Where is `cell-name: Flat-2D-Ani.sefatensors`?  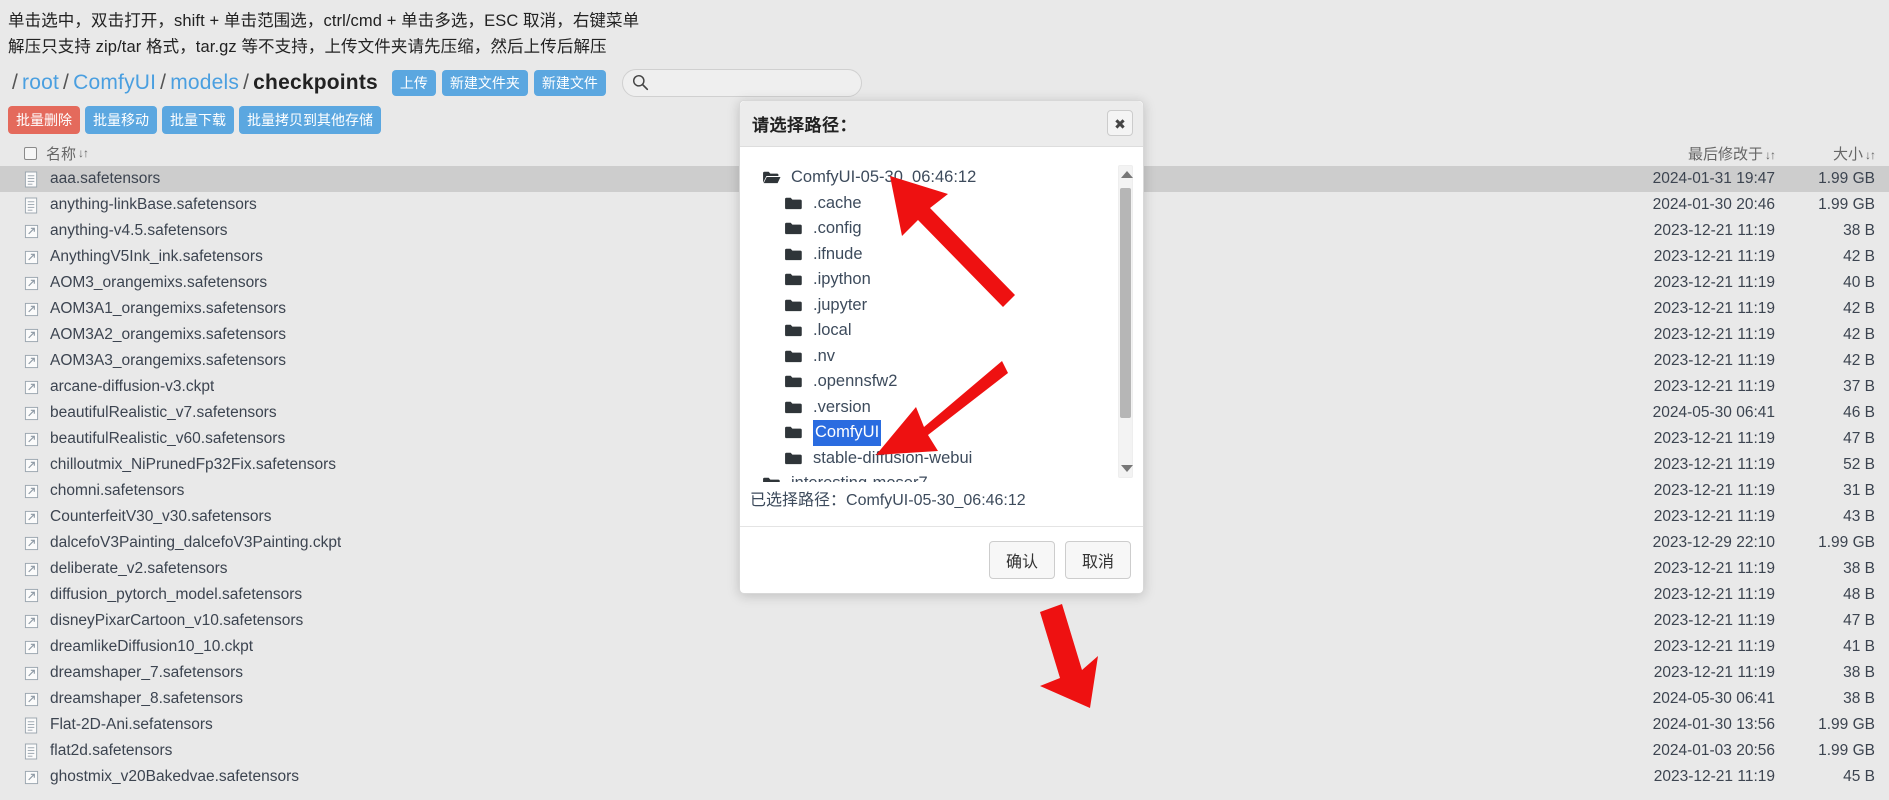
cell-name: Flat-2D-Ani.sefatensors is located at coordinates (799, 725).